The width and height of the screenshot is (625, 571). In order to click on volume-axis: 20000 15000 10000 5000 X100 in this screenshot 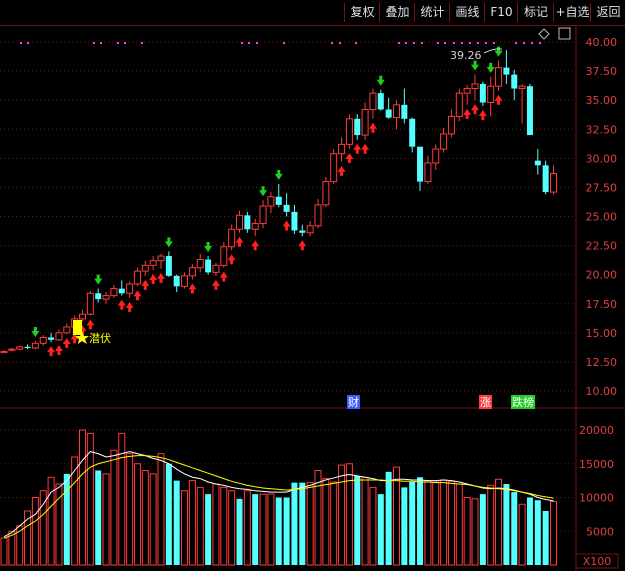, I will do `click(597, 496)`.